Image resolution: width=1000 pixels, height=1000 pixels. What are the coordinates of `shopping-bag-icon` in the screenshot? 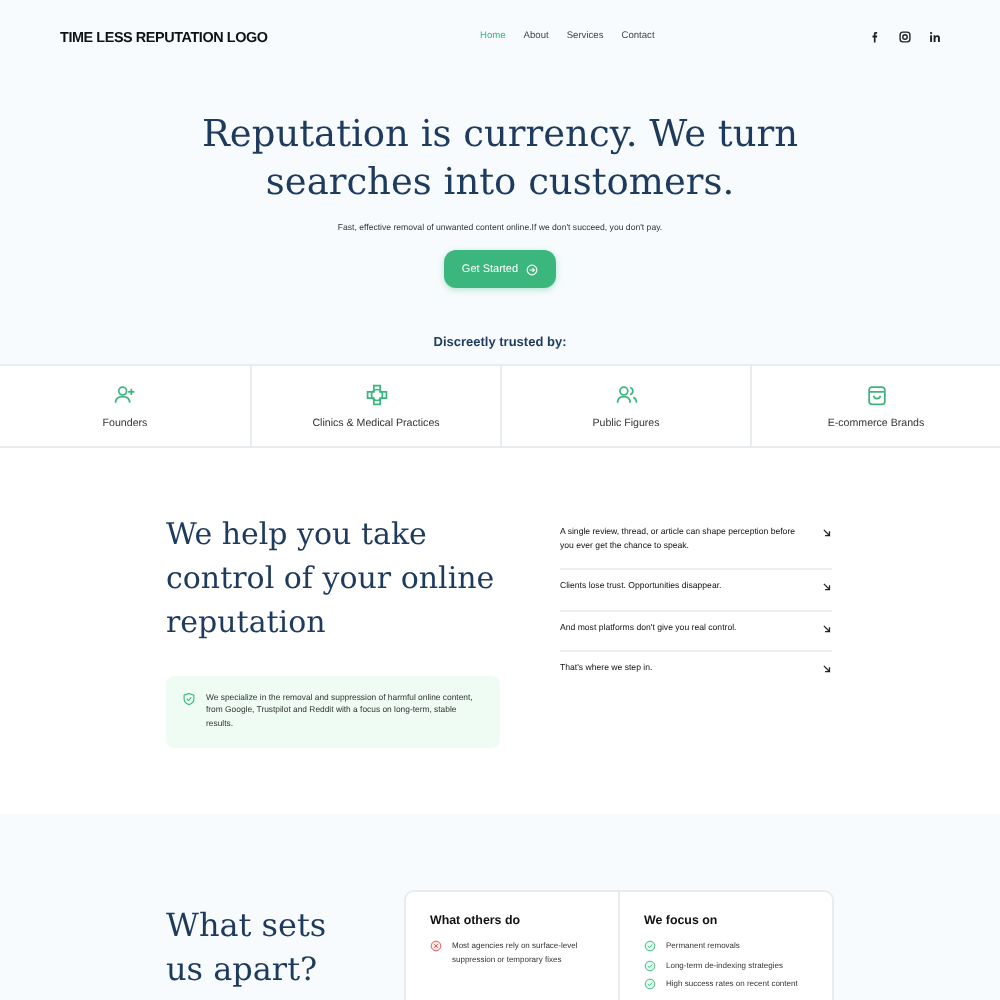 It's located at (876, 394).